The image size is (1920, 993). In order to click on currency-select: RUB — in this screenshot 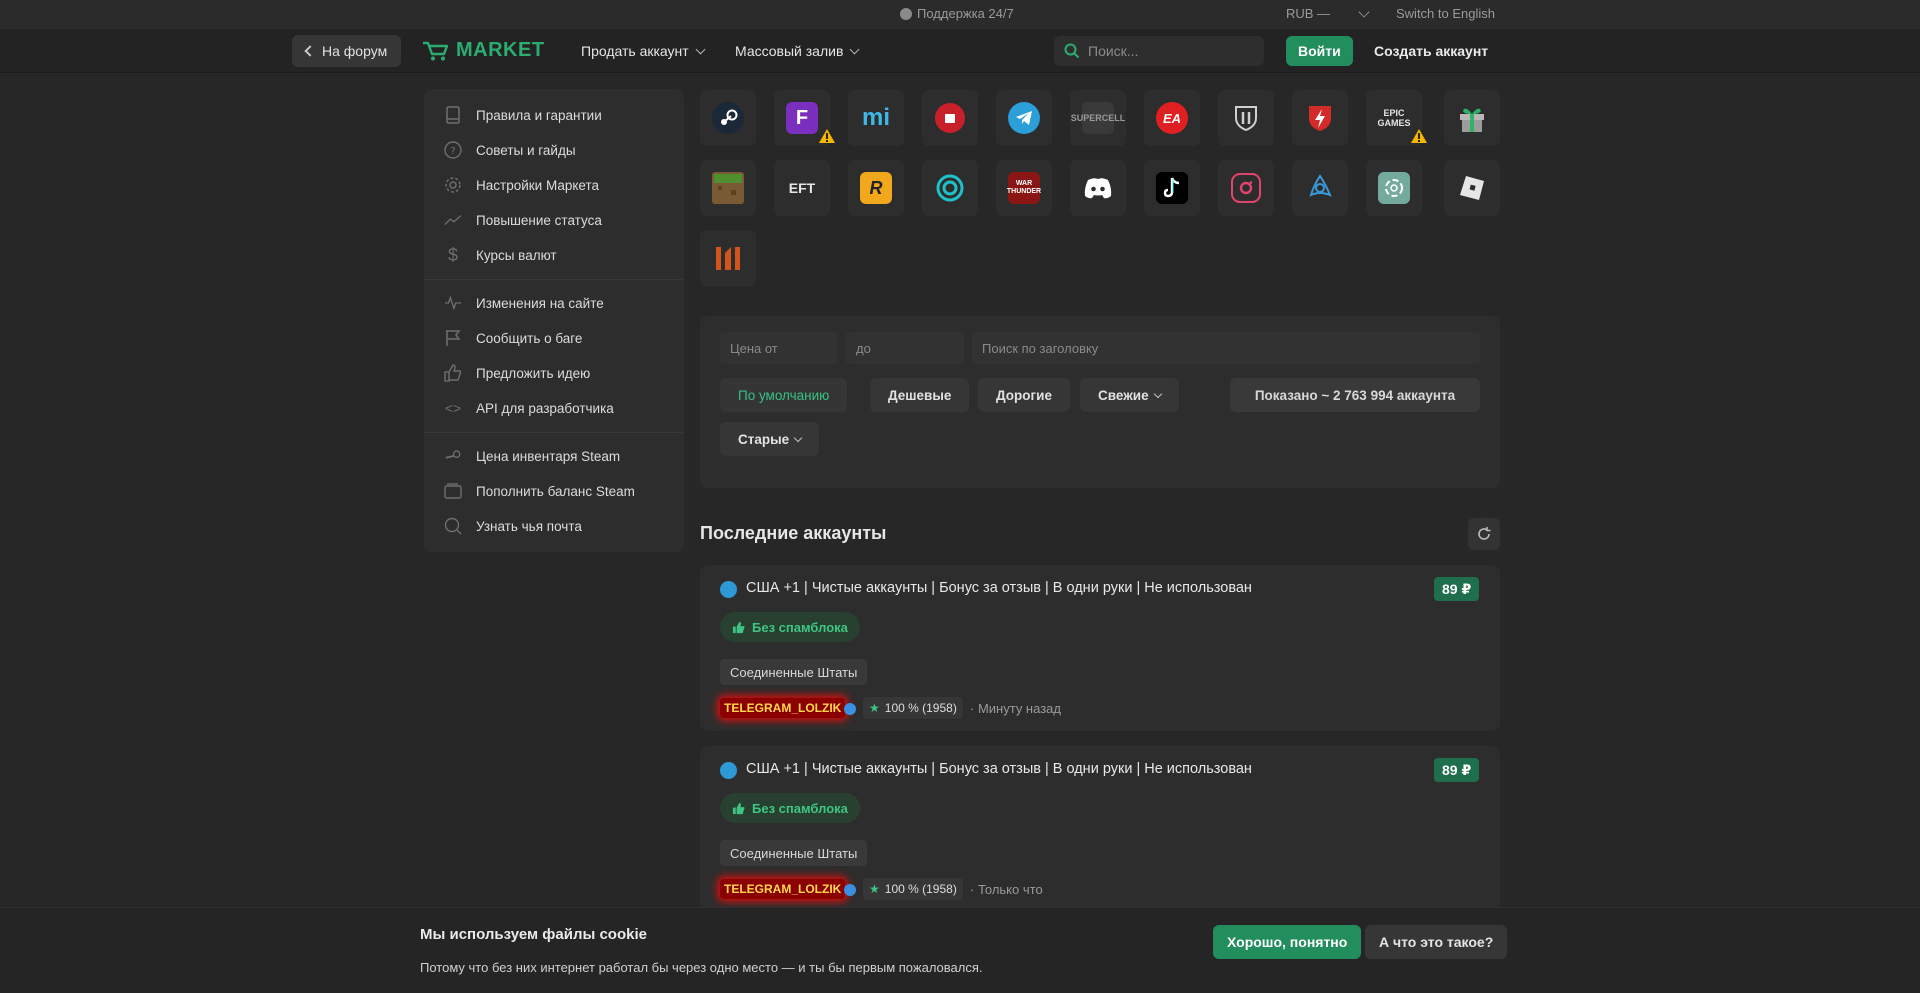, I will do `click(1328, 13)`.